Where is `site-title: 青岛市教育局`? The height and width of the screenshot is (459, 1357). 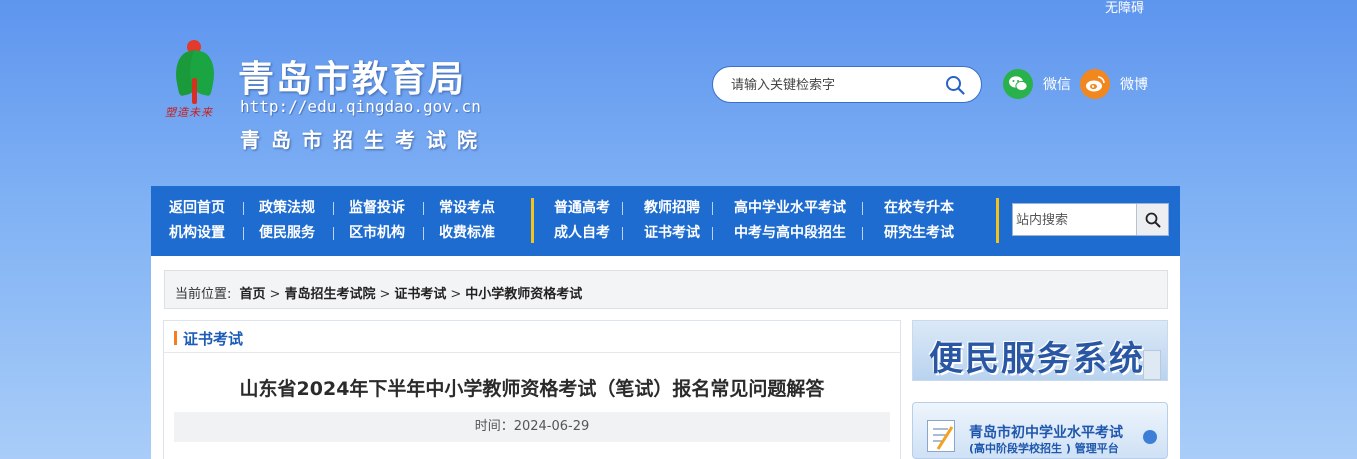 site-title: 青岛市教育局 is located at coordinates (352, 79).